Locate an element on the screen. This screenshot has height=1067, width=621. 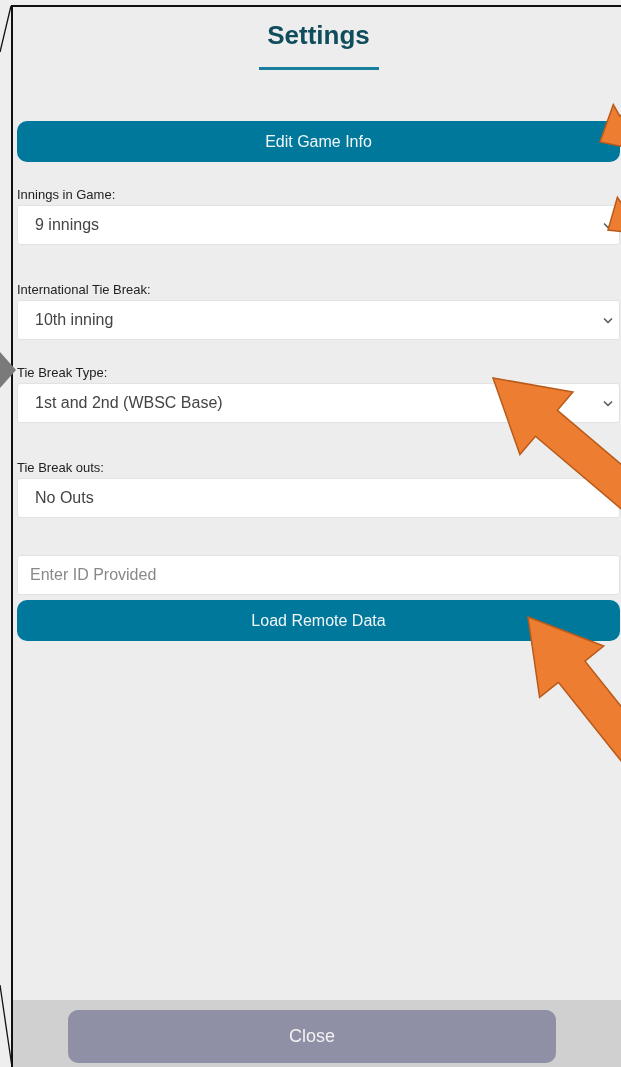
field-label: International Tie Break: is located at coordinates (84, 290).